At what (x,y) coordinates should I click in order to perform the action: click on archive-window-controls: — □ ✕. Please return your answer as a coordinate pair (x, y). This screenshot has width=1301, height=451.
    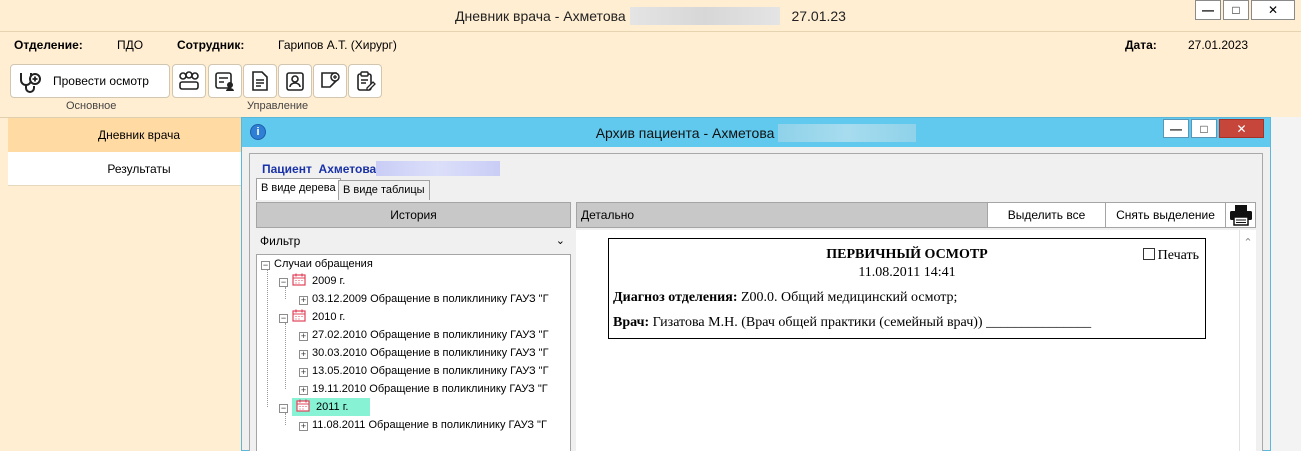
    Looking at the image, I should click on (1212, 128).